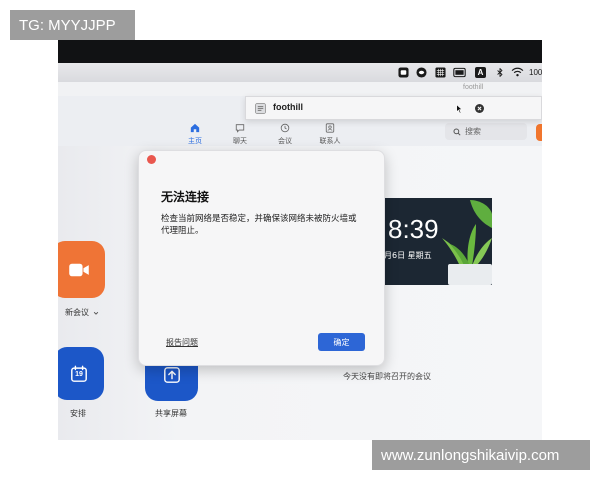 Image resolution: width=600 pixels, height=480 pixels. Describe the element at coordinates (77, 312) in the screenshot. I see `new-meeting-label: 新会议` at that location.